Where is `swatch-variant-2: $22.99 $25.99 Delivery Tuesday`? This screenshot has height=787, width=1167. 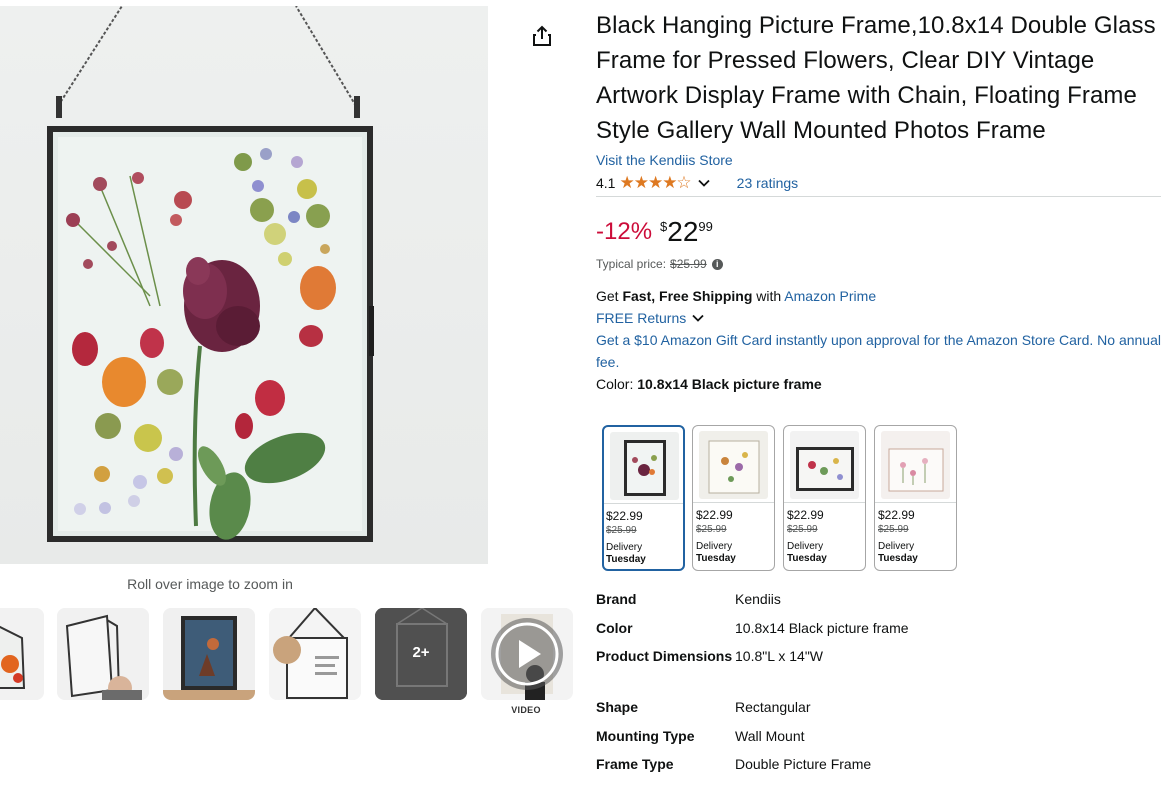
swatch-variant-2: $22.99 $25.99 Delivery Tuesday is located at coordinates (733, 498).